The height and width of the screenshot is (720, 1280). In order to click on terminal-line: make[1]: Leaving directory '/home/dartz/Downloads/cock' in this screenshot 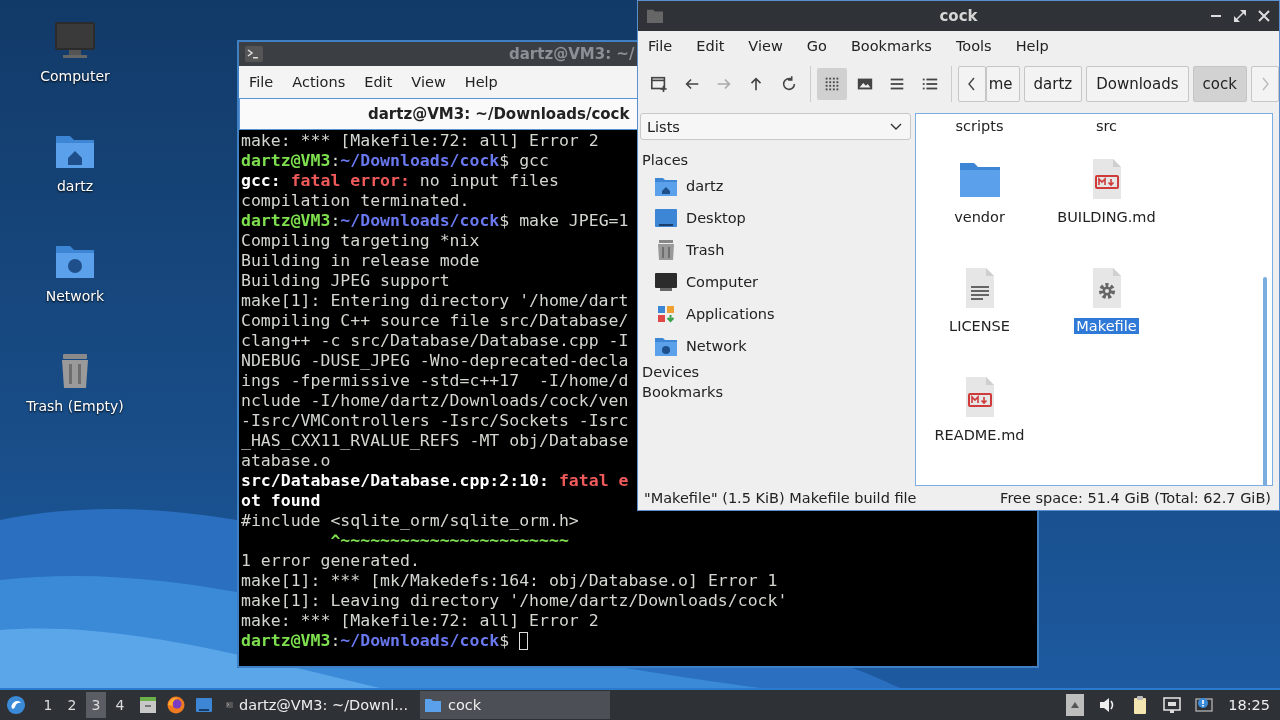, I will do `click(514, 601)`.